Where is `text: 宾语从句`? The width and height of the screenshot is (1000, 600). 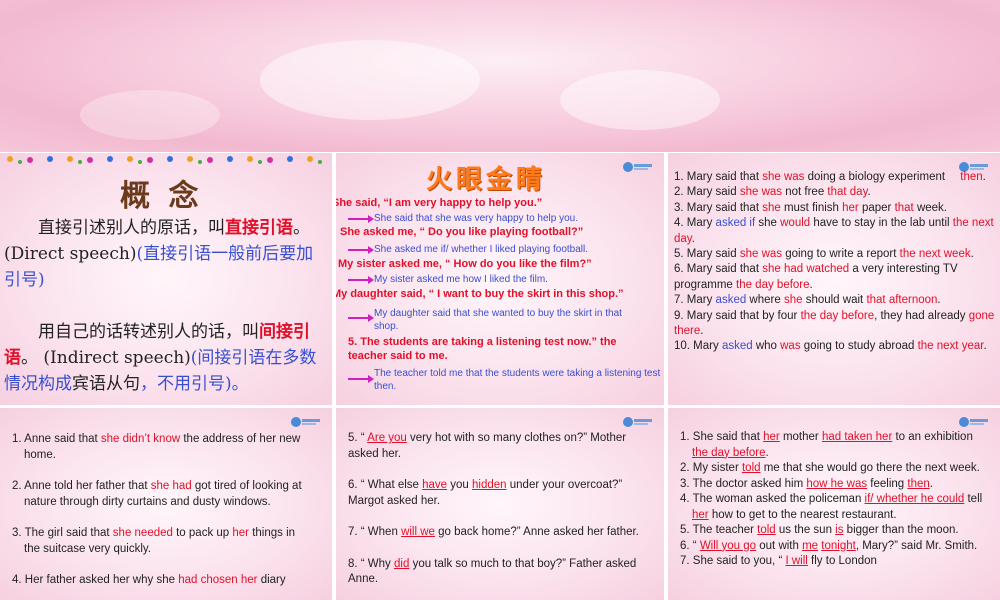
text: 宾语从句 is located at coordinates (106, 384).